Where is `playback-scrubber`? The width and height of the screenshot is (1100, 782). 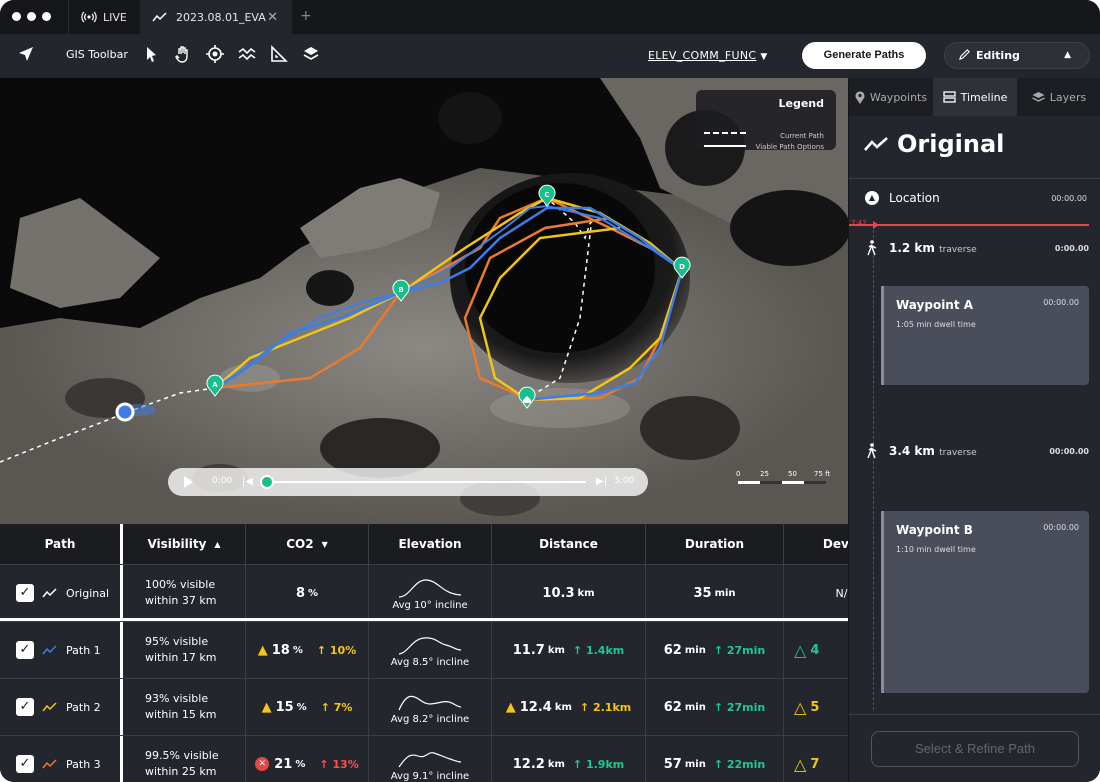
playback-scrubber is located at coordinates (267, 482).